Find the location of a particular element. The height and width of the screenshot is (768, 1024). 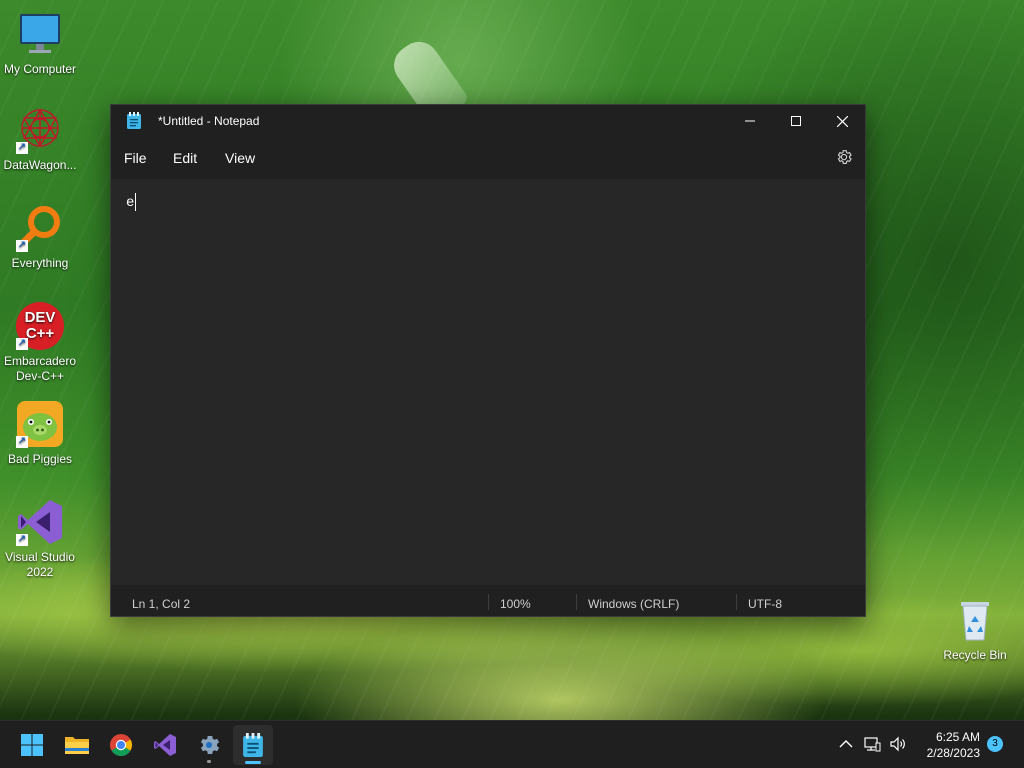

maximize-button is located at coordinates (796, 121).